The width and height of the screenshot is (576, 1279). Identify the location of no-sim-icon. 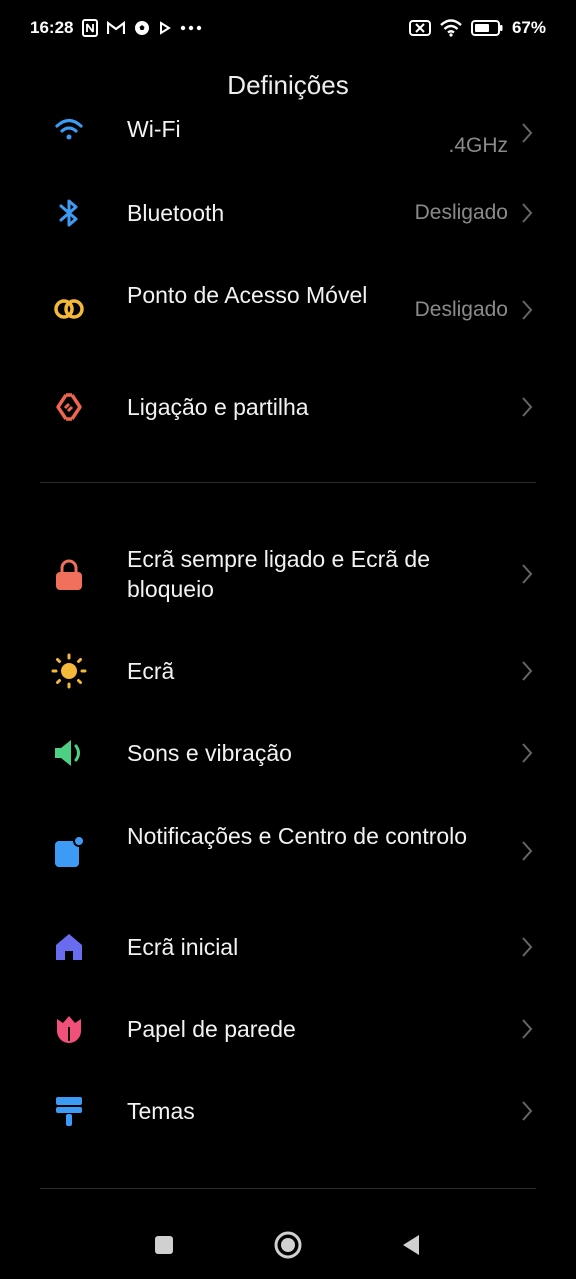
(419, 28).